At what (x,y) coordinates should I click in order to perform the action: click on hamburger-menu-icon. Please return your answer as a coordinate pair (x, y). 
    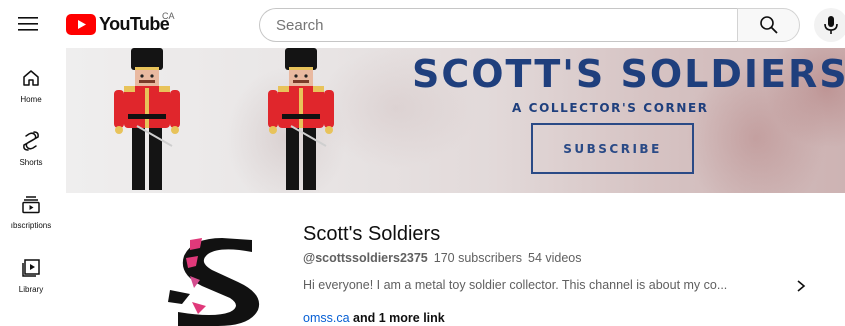
    Looking at the image, I should click on (29, 24).